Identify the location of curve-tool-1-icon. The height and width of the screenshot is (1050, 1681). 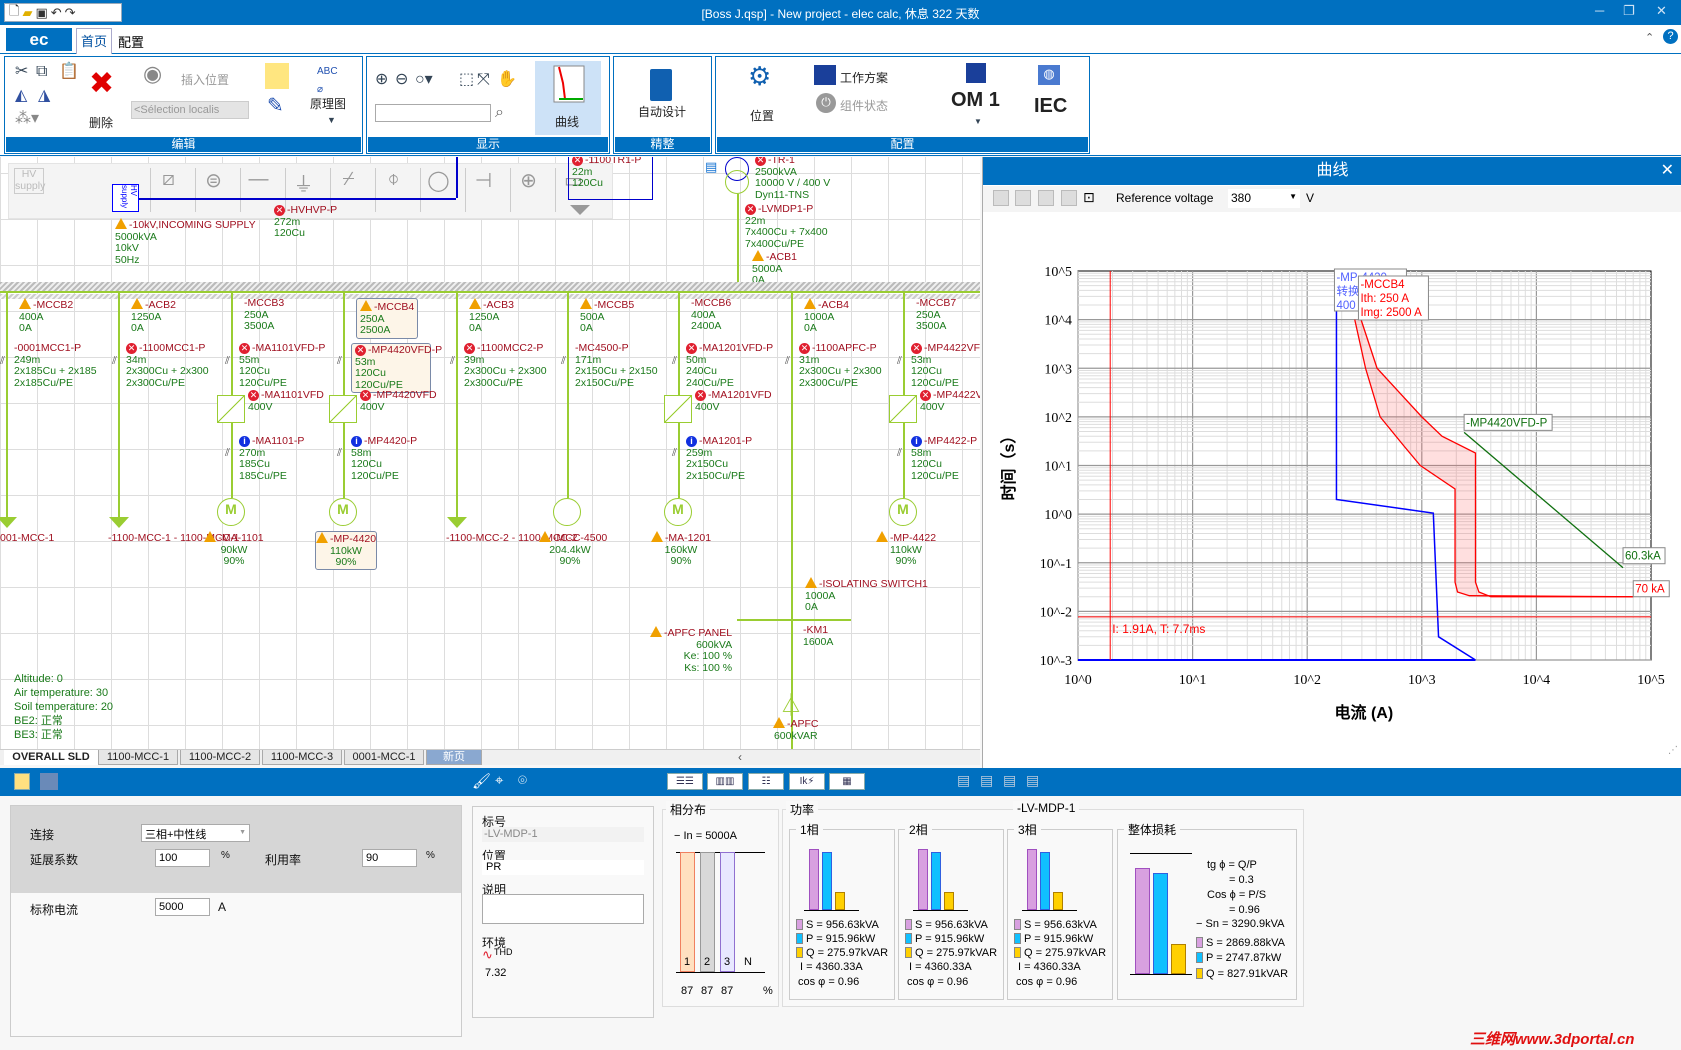
(1001, 198).